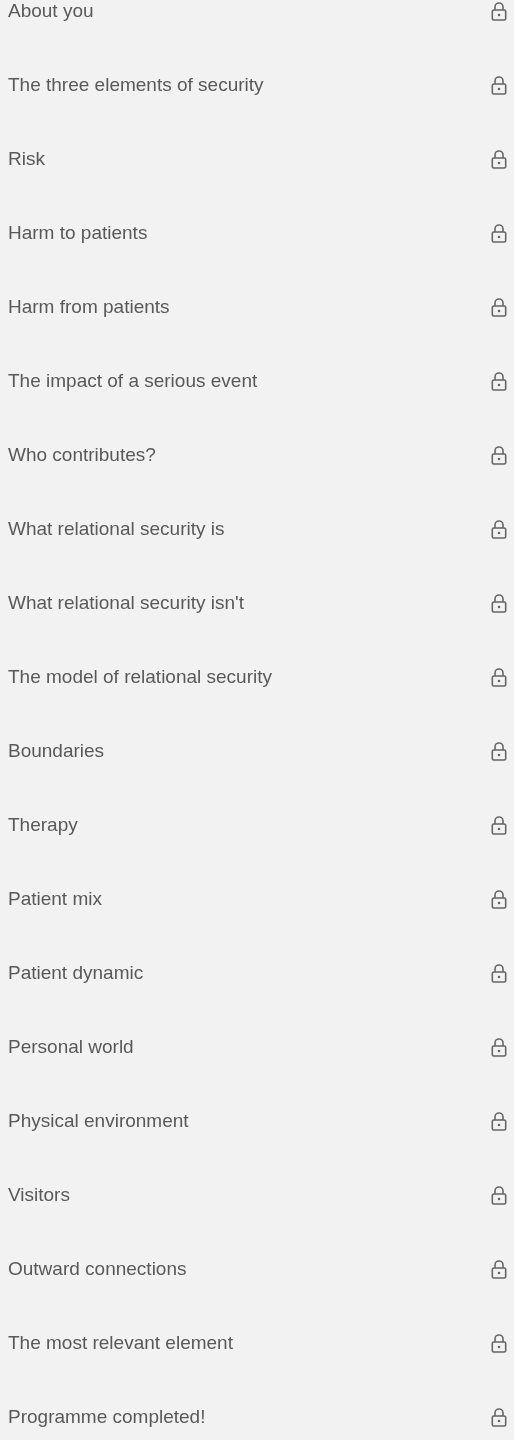  What do you see at coordinates (26, 159) in the screenshot?
I see `lesson-title: Risk` at bounding box center [26, 159].